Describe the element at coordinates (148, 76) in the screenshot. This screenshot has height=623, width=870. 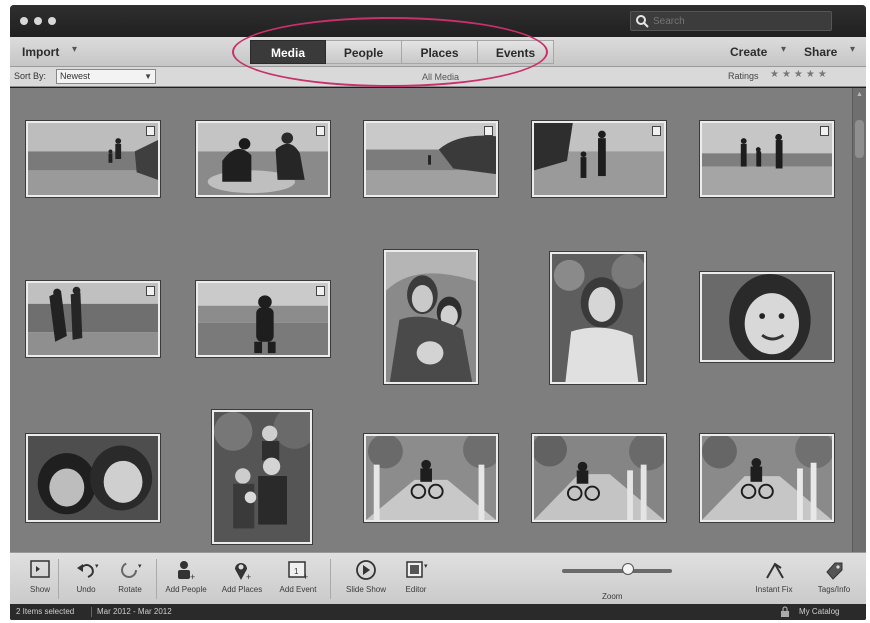
I see `chevron-down-icon: ▼` at that location.